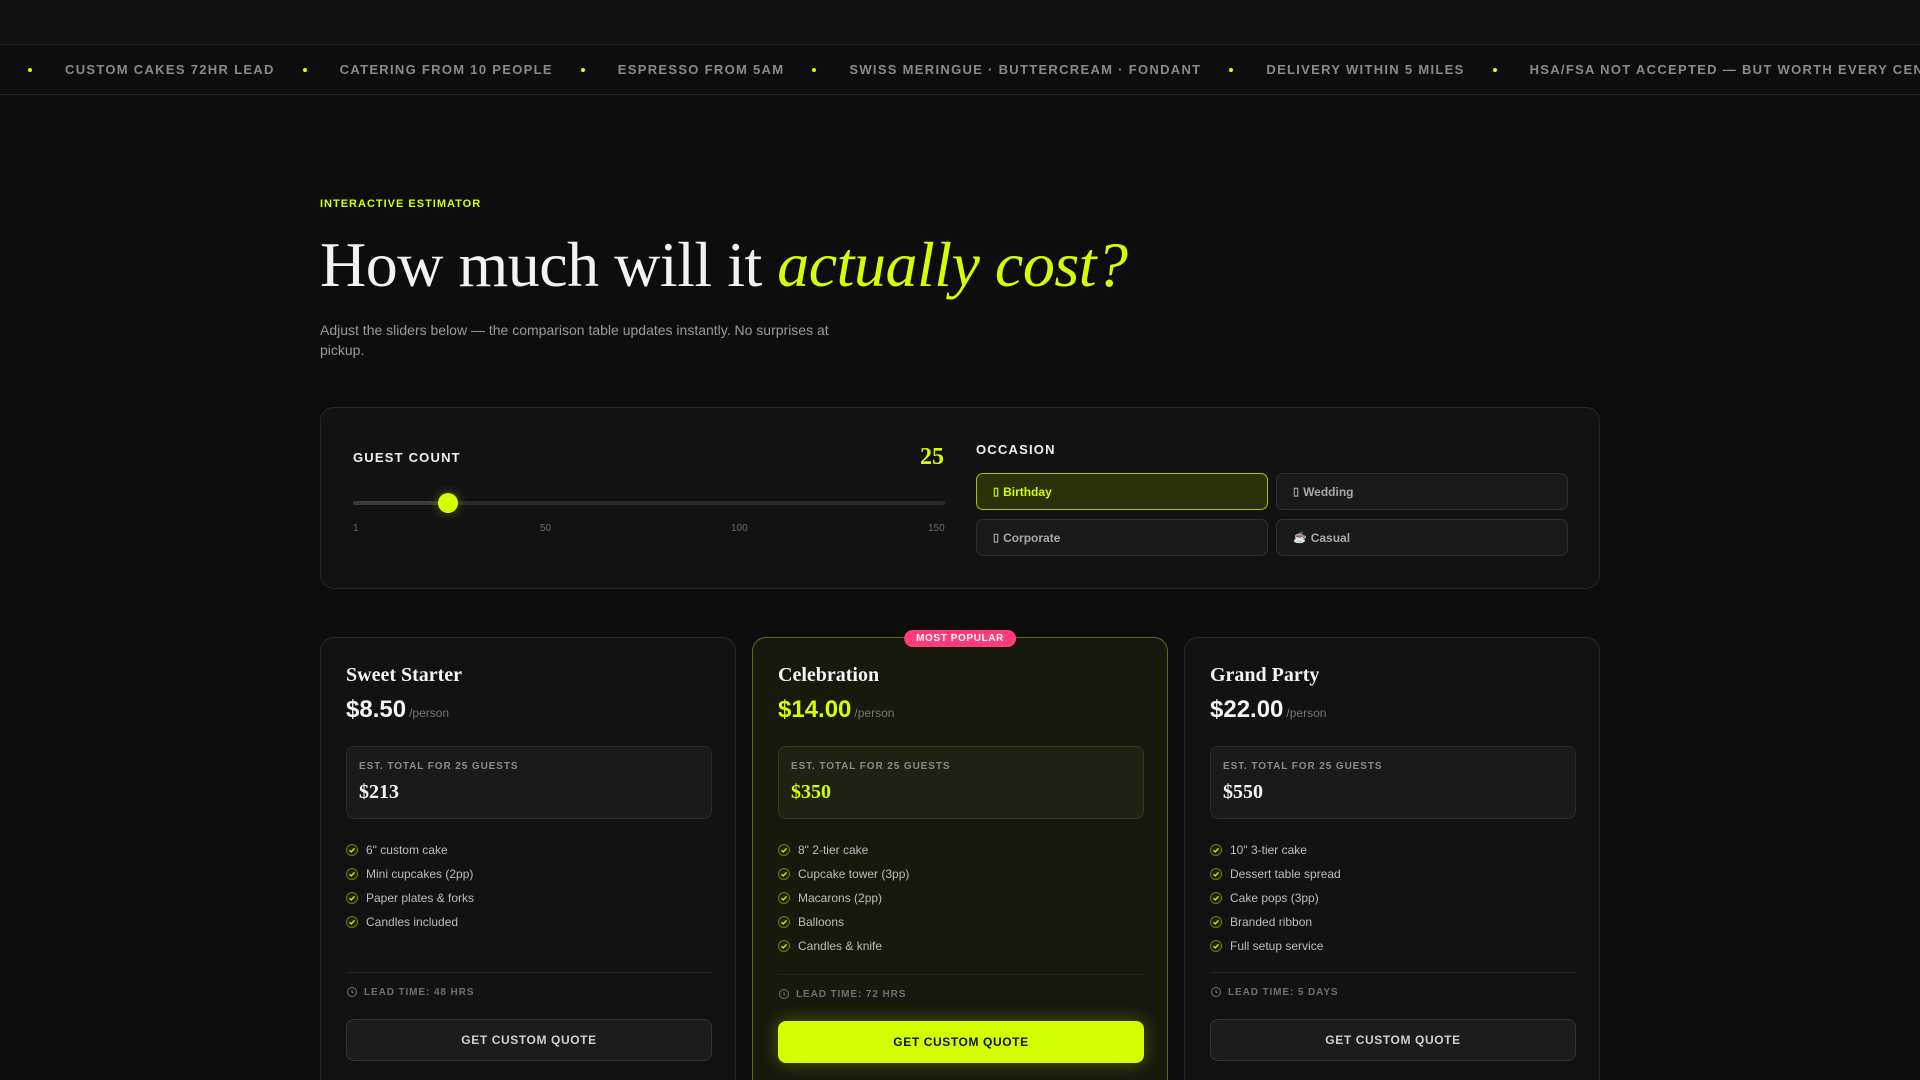  Describe the element at coordinates (952, 264) in the screenshot. I see `headline-accent: actually cost?` at that location.